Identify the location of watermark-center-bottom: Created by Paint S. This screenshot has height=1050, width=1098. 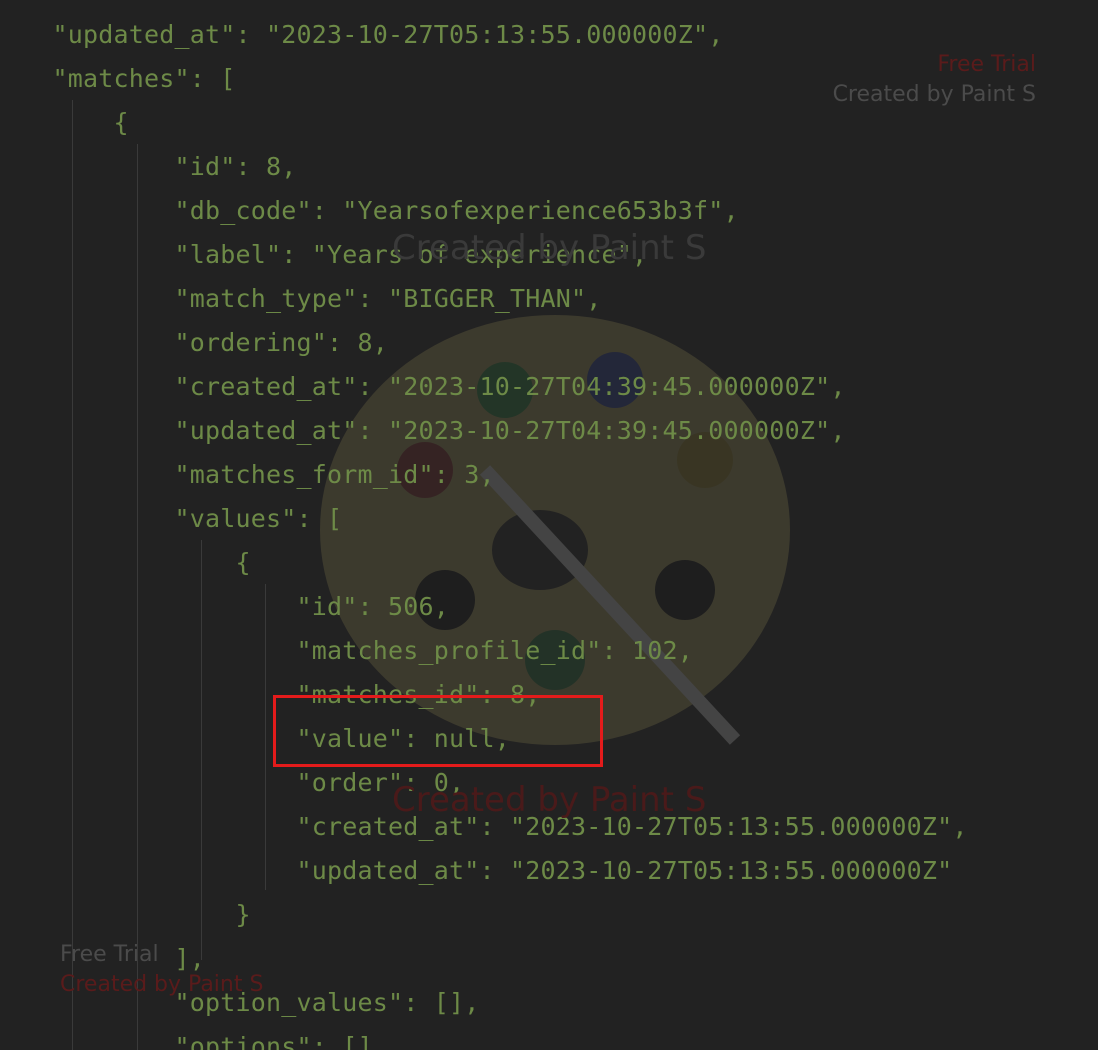
(549, 800).